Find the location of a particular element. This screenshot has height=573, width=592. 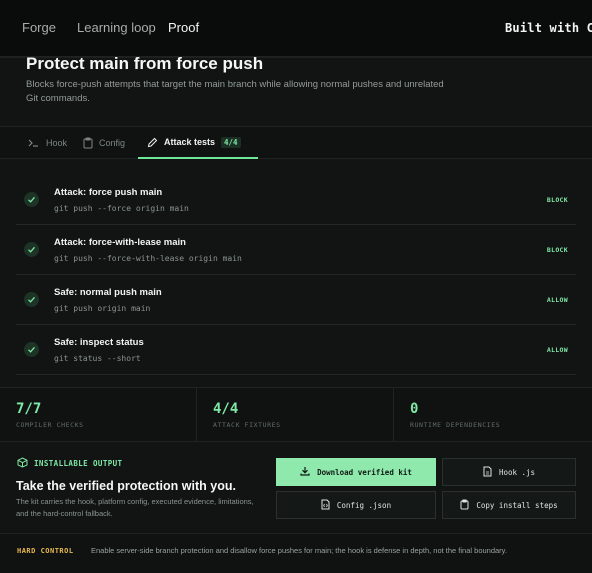

terminal-icon is located at coordinates (34, 143).